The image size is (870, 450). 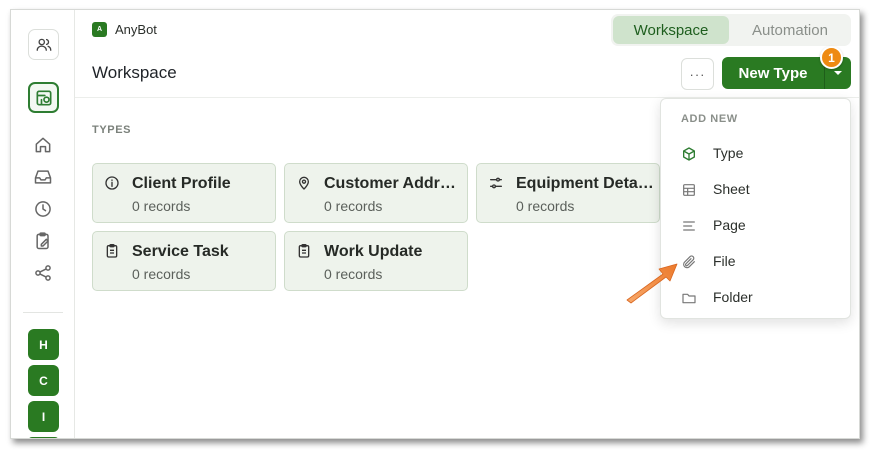 What do you see at coordinates (671, 30) in the screenshot?
I see `tab-workspace: Workspace` at bounding box center [671, 30].